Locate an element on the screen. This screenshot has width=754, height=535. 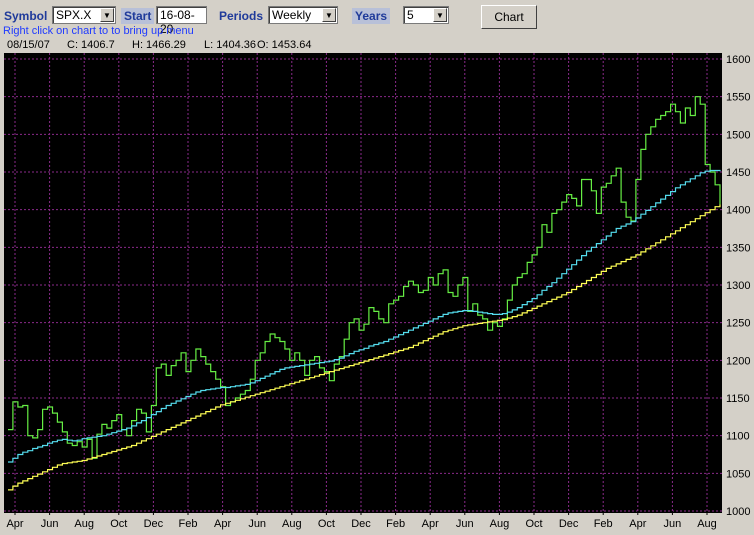
symbol-label: Symbol is located at coordinates (26, 16).